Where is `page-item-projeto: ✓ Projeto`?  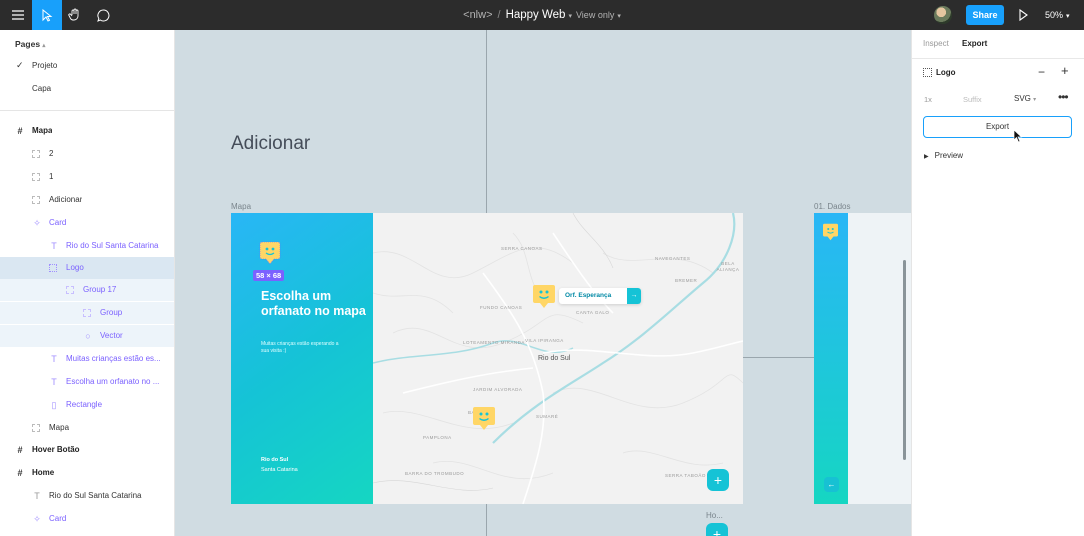
page-item-projeto: ✓ Projeto is located at coordinates (87, 66).